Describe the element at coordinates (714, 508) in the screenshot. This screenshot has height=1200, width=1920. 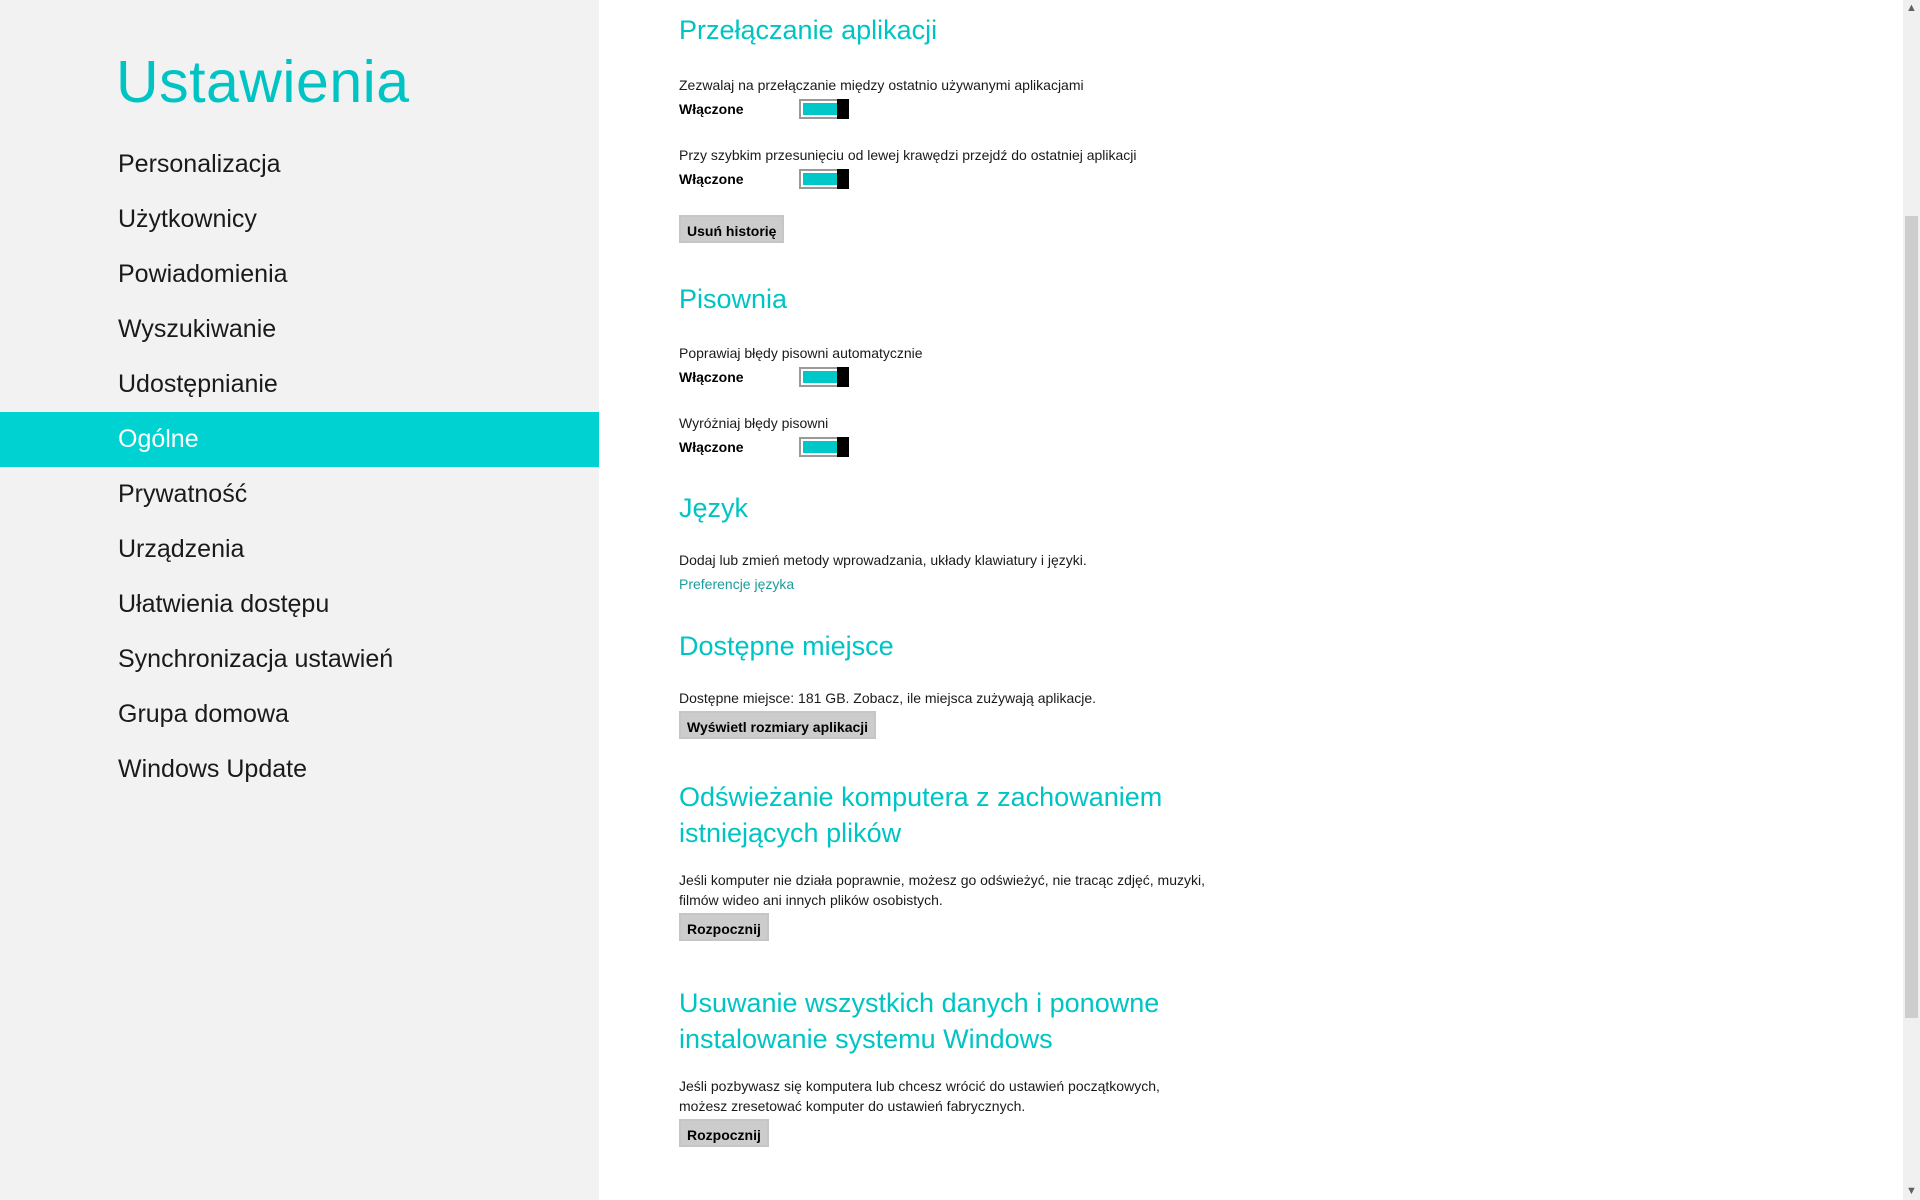
I see `section-title: Język` at that location.